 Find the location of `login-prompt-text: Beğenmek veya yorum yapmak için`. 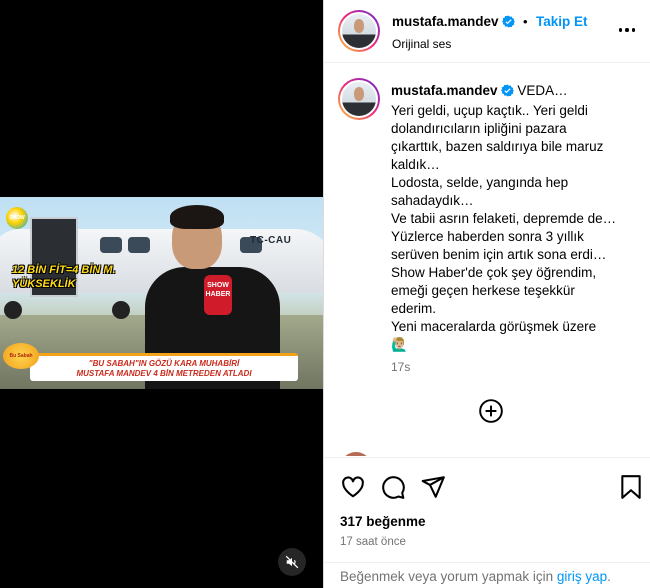

login-prompt-text: Beğenmek veya yorum yapmak için is located at coordinates (447, 576).